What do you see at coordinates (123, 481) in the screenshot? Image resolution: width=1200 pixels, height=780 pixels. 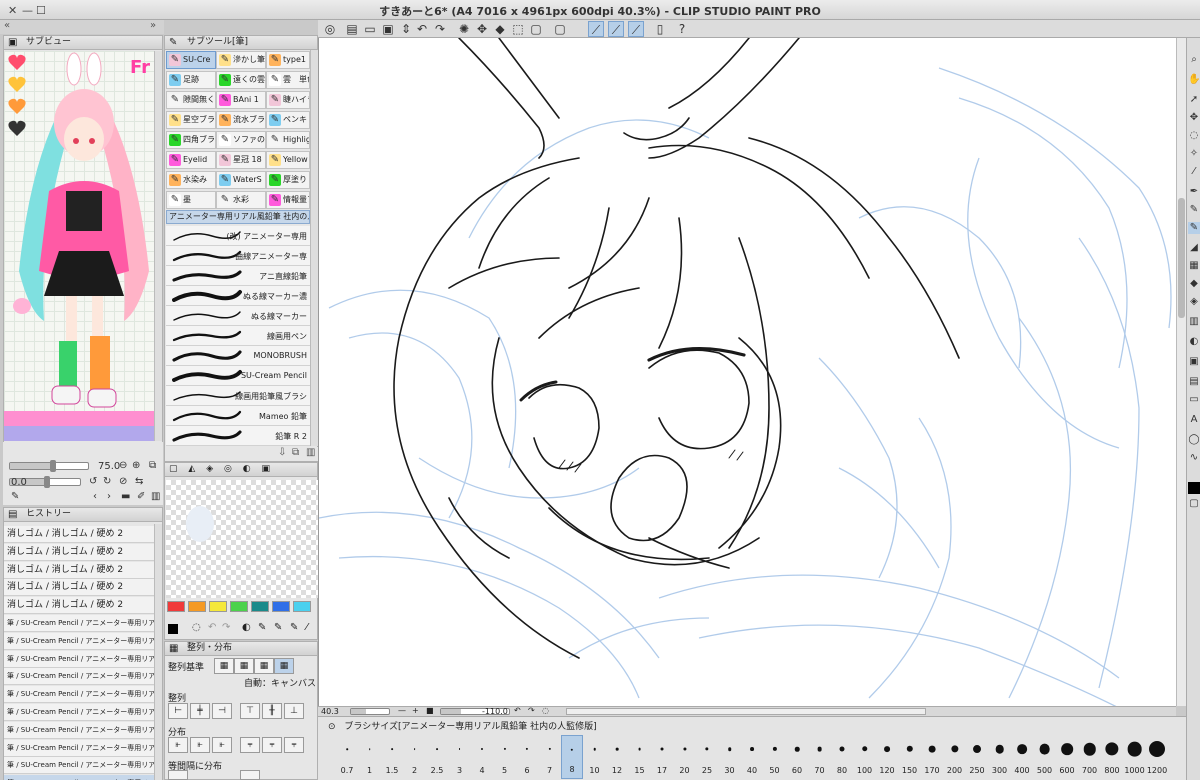 I see `reset-rotate-icon: ⊘` at bounding box center [123, 481].